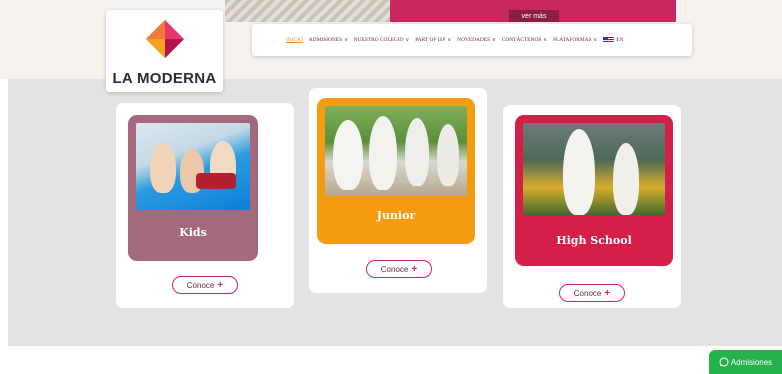 The height and width of the screenshot is (374, 782). What do you see at coordinates (193, 232) in the screenshot?
I see `level-label-kids: Kids` at bounding box center [193, 232].